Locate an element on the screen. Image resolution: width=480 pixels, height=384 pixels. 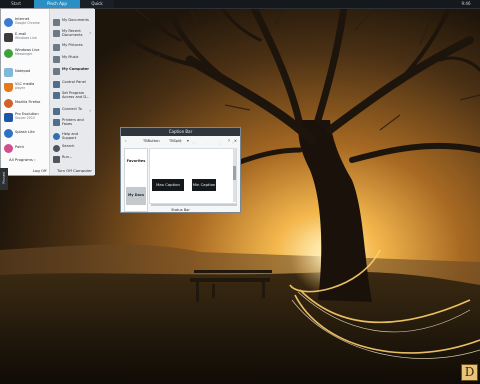
vertical-scrollbar is located at coordinates (234, 175).